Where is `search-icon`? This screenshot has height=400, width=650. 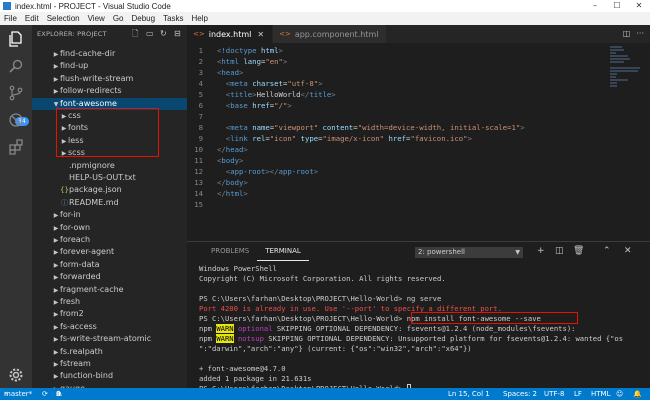
search-icon is located at coordinates (16, 66).